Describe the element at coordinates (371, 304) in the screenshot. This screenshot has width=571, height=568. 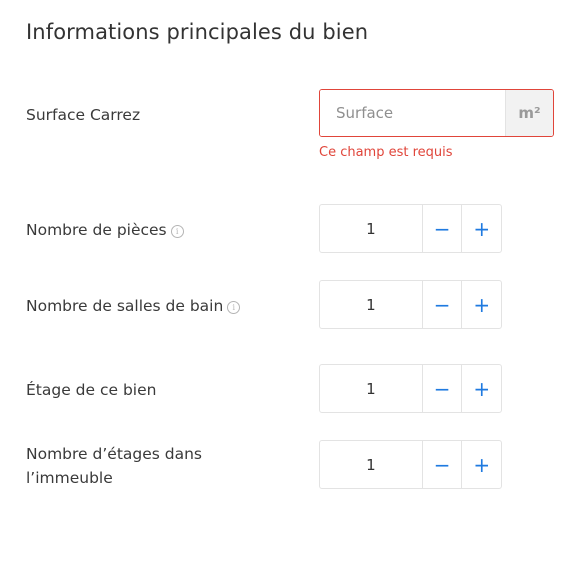
I see `bathrooms-value: 1` at that location.